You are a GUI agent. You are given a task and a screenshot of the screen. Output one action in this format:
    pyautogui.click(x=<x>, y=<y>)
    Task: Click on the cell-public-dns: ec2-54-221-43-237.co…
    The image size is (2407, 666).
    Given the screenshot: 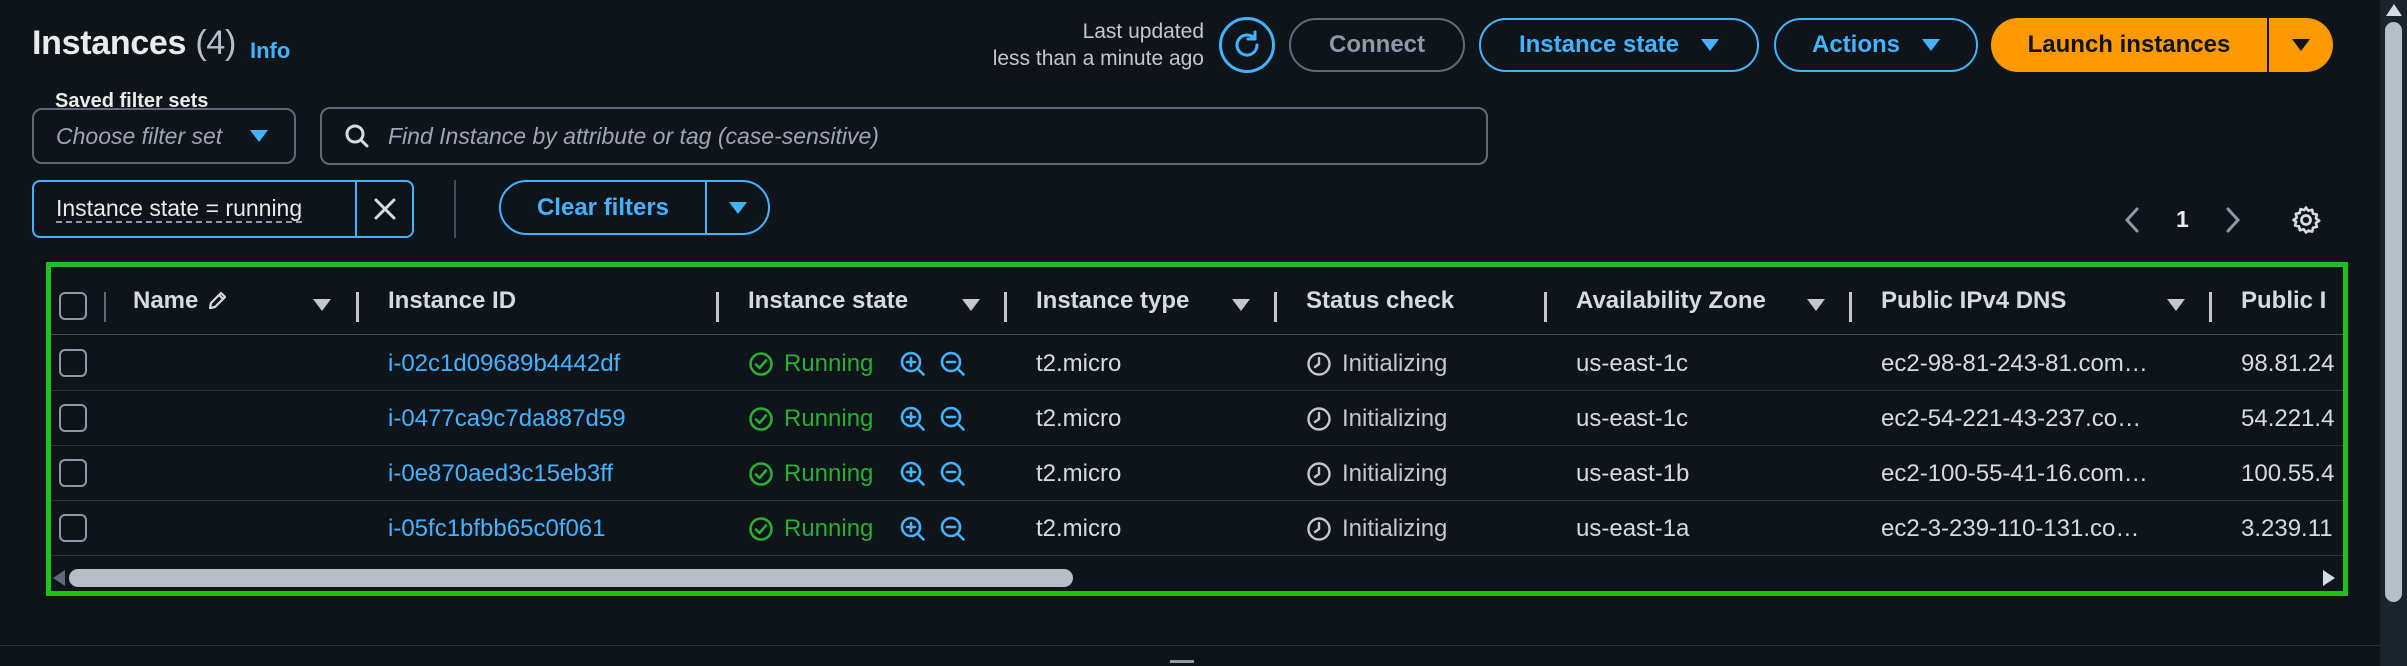 What is the action you would take?
    pyautogui.click(x=2011, y=418)
    